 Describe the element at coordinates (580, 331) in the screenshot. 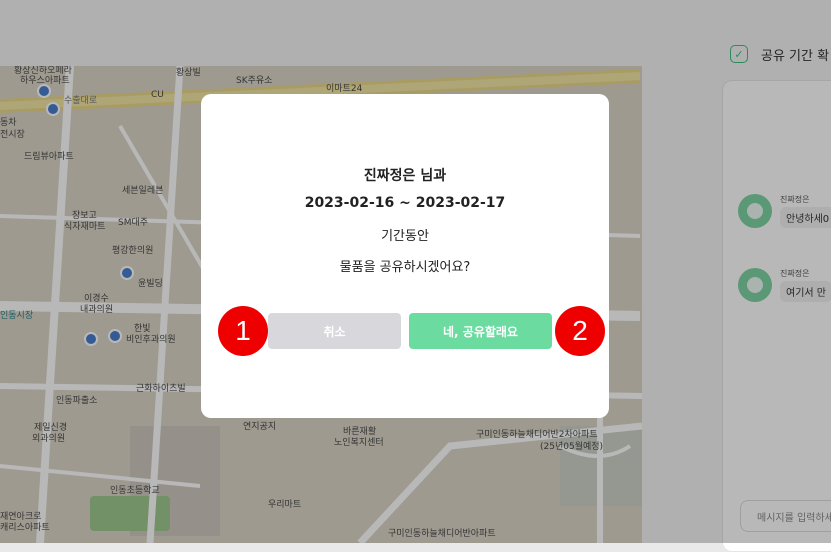

I see `annotation-marker-2: 2` at that location.